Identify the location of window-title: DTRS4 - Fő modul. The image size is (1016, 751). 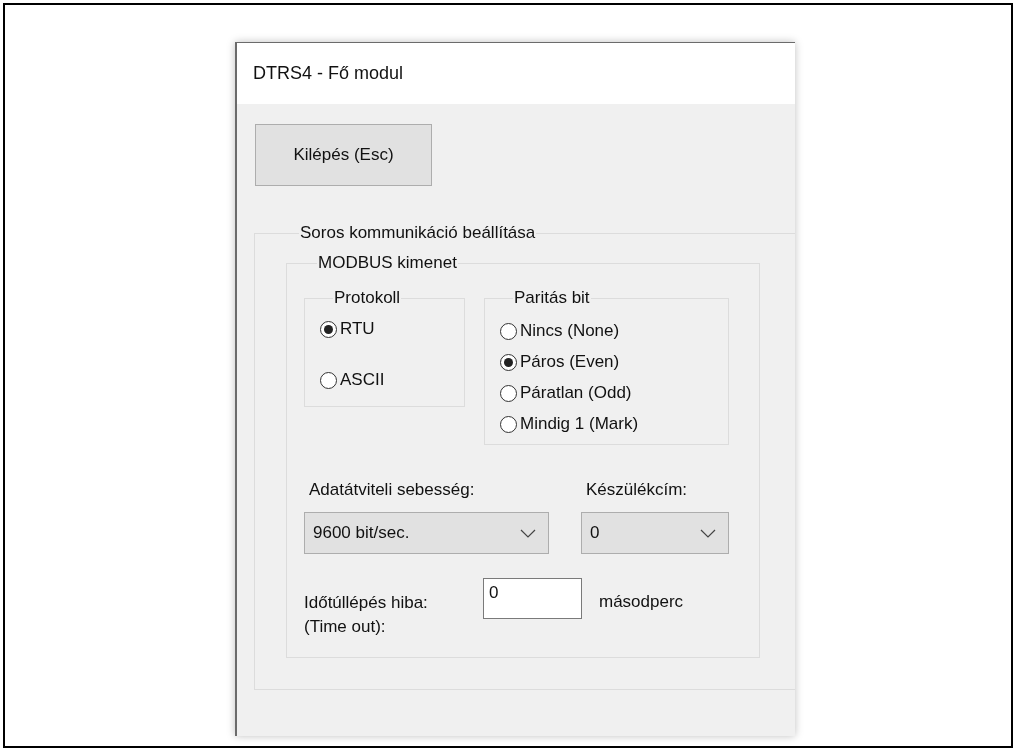
(328, 73).